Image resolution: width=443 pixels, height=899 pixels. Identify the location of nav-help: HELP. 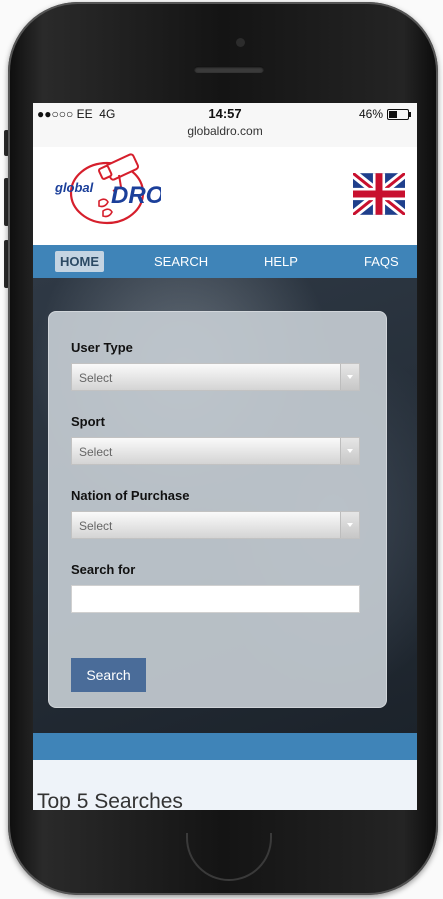
(281, 261).